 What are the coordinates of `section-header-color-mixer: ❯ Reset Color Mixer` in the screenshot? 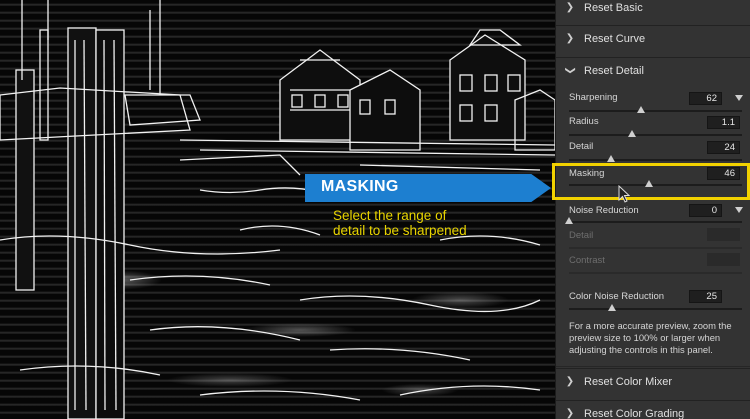 It's located at (653, 381).